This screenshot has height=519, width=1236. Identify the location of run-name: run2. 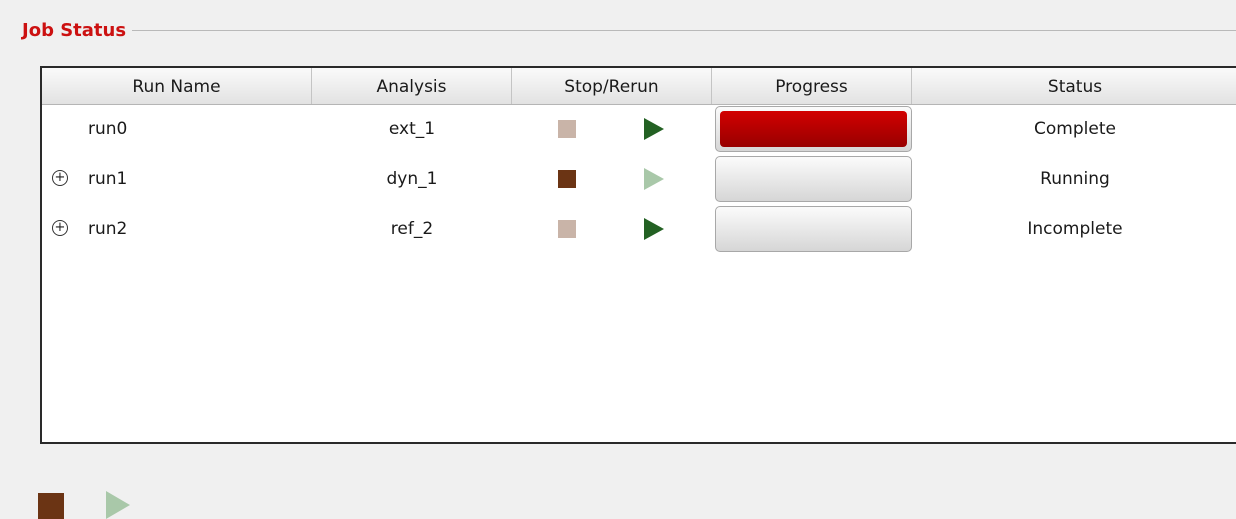
(108, 229).